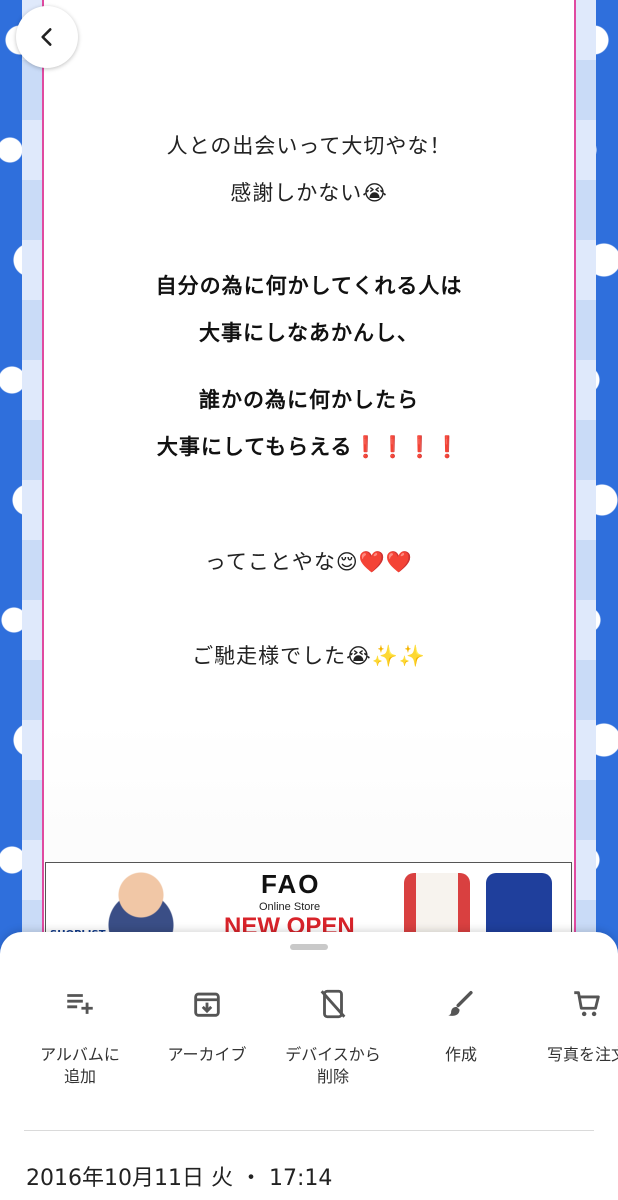  Describe the element at coordinates (587, 1004) in the screenshot. I see `cart-icon` at that location.